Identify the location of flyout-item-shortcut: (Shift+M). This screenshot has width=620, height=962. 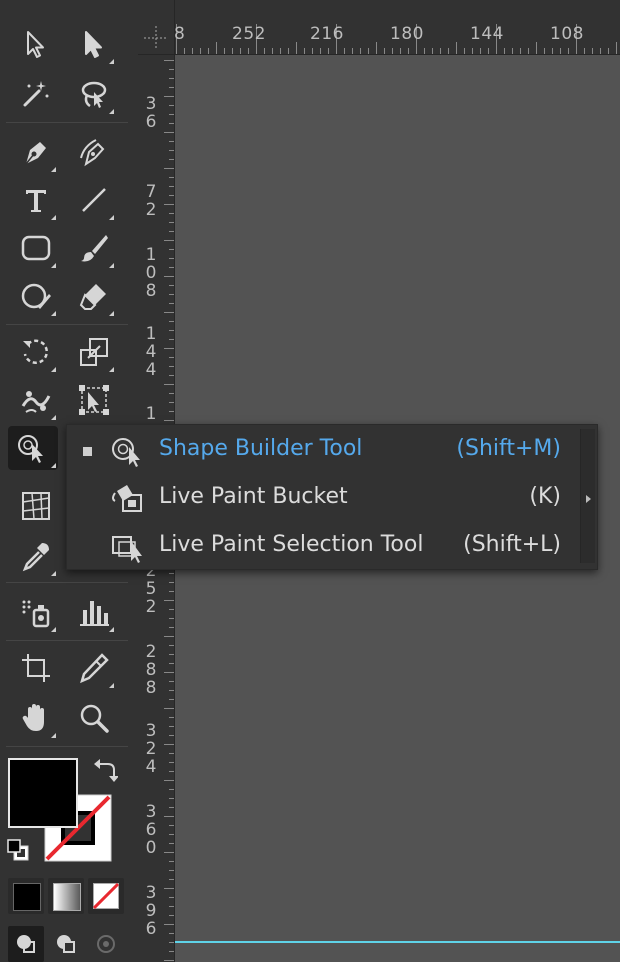
(508, 448).